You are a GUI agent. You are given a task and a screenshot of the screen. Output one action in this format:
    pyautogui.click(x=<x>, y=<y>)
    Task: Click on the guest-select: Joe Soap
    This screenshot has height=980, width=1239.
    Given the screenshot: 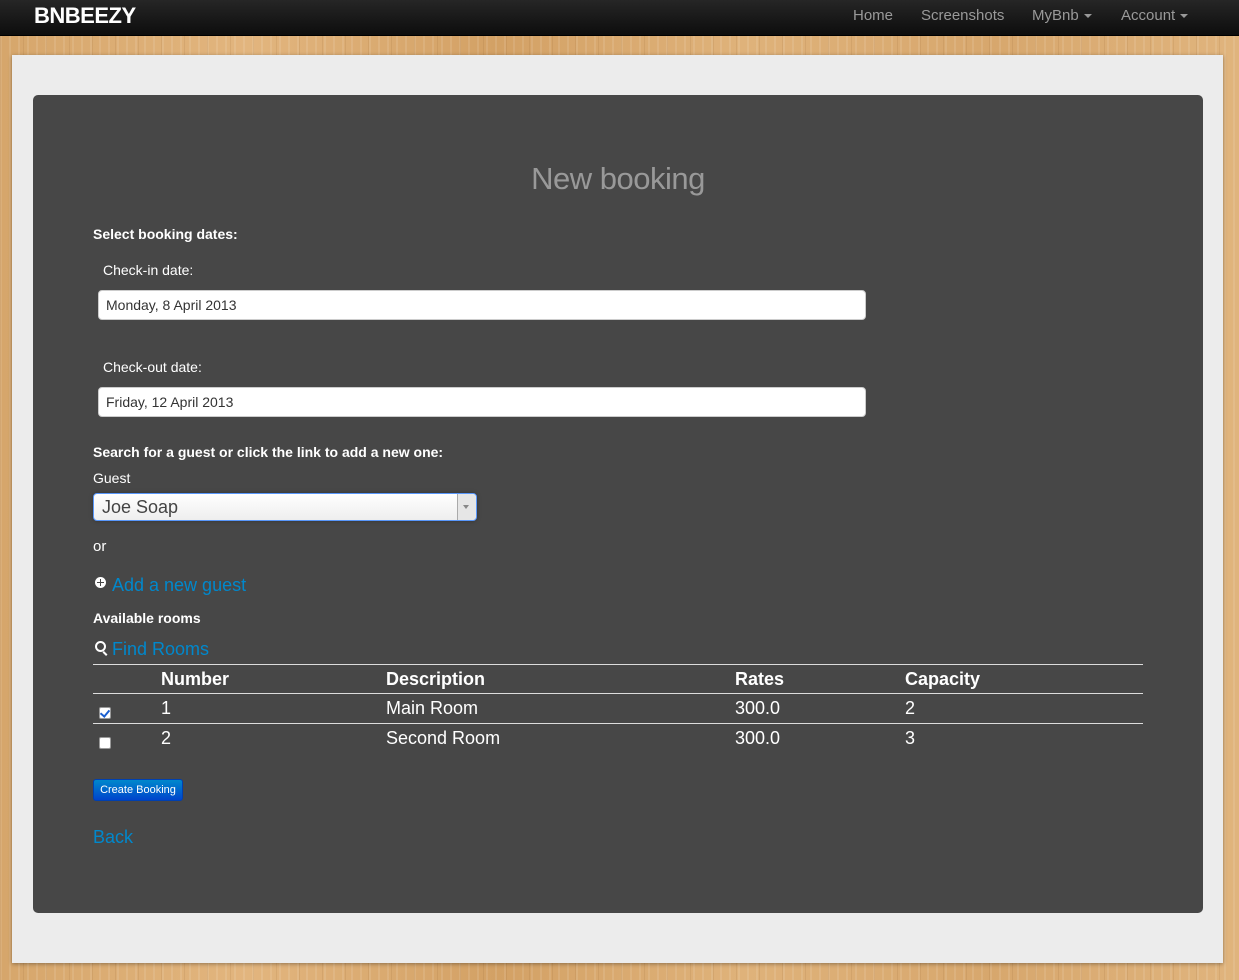 What is the action you would take?
    pyautogui.click(x=285, y=507)
    